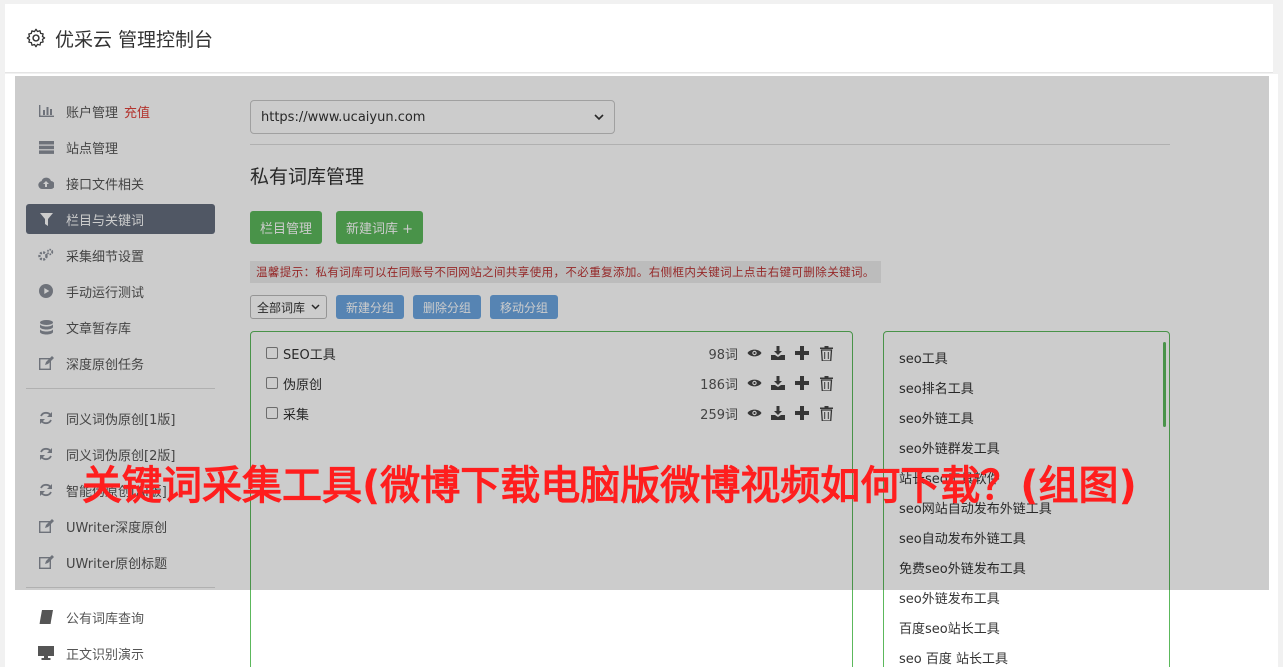 This screenshot has width=1283, height=667. I want to click on sidebar-item-article-store: 文章暂存库, so click(120, 327).